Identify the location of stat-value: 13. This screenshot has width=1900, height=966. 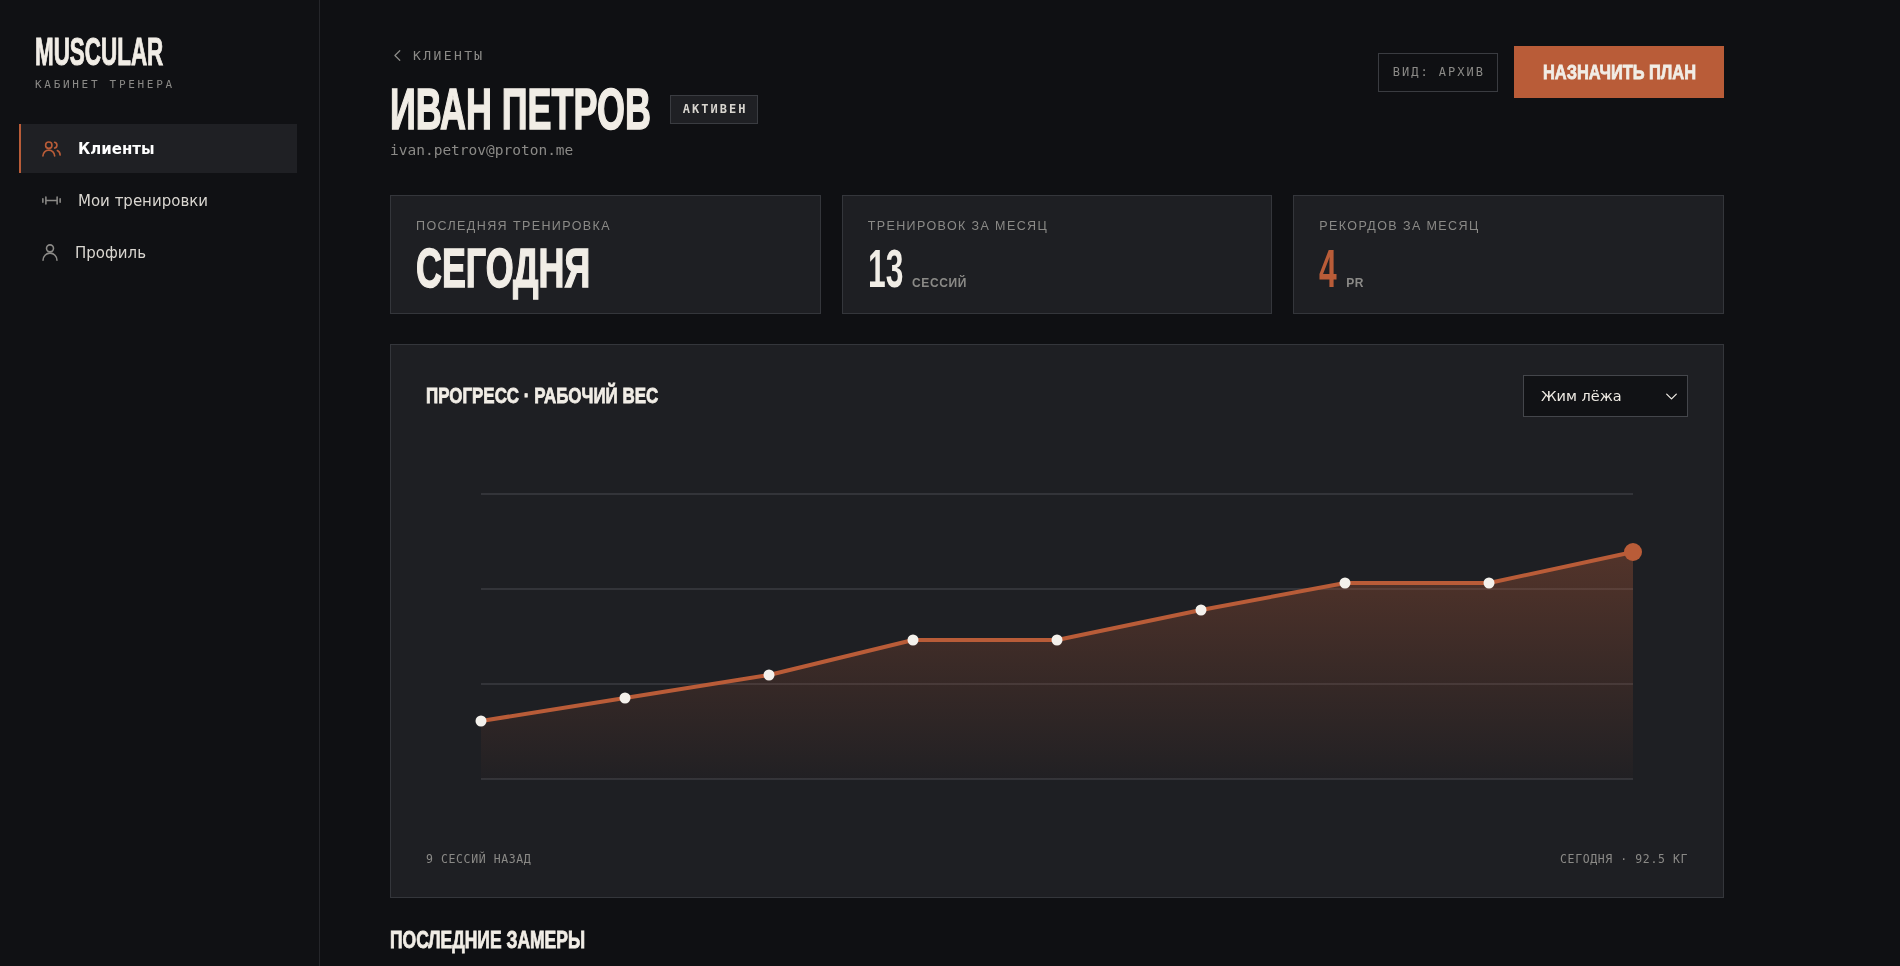
(885, 268).